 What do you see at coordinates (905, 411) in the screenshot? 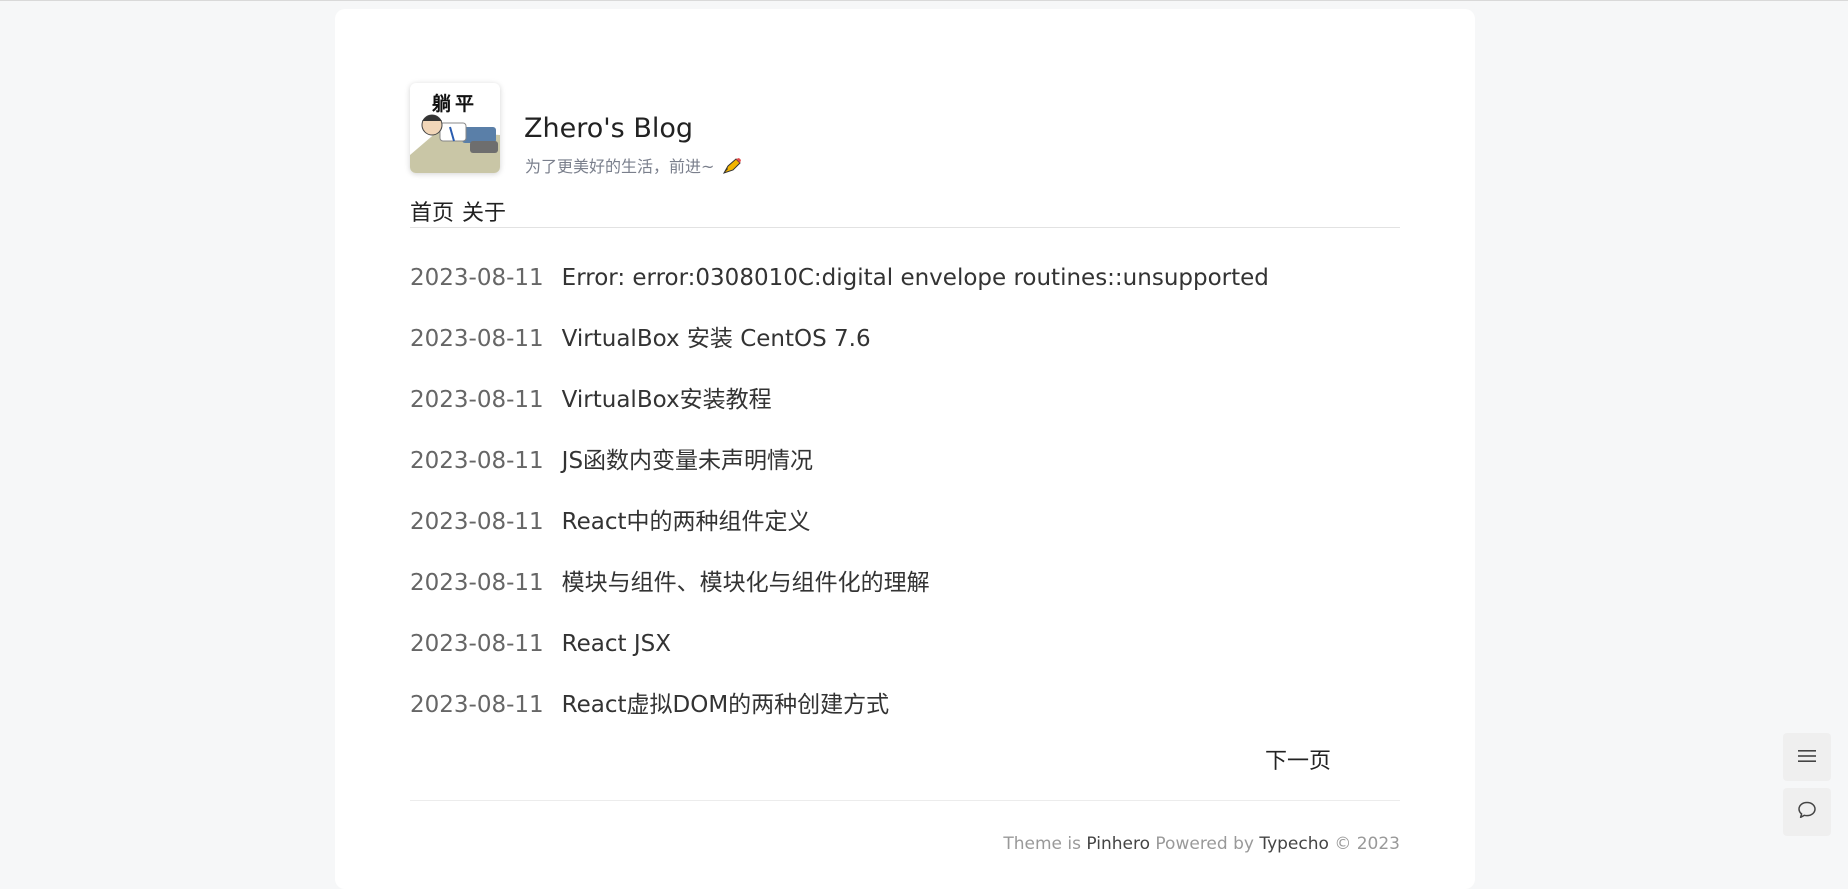
I see `post-item: 2023-08-11 VirtualBox安装教程` at bounding box center [905, 411].